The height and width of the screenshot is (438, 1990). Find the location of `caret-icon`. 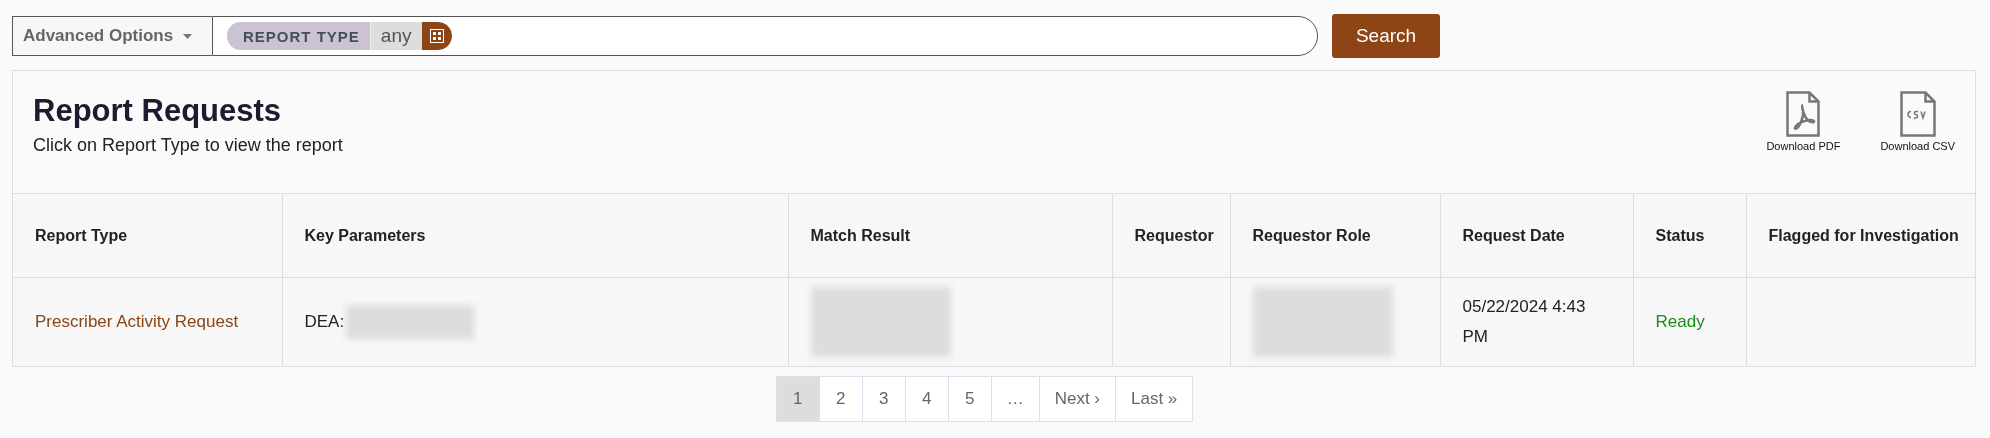

caret-icon is located at coordinates (188, 36).